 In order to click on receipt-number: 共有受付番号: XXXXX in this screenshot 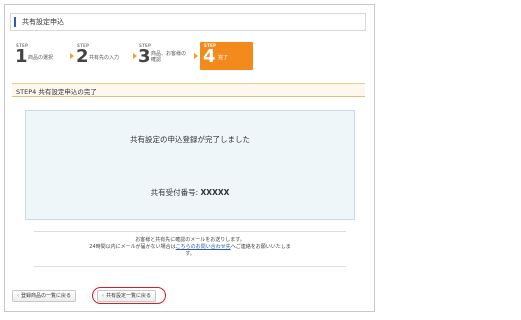, I will do `click(190, 192)`.